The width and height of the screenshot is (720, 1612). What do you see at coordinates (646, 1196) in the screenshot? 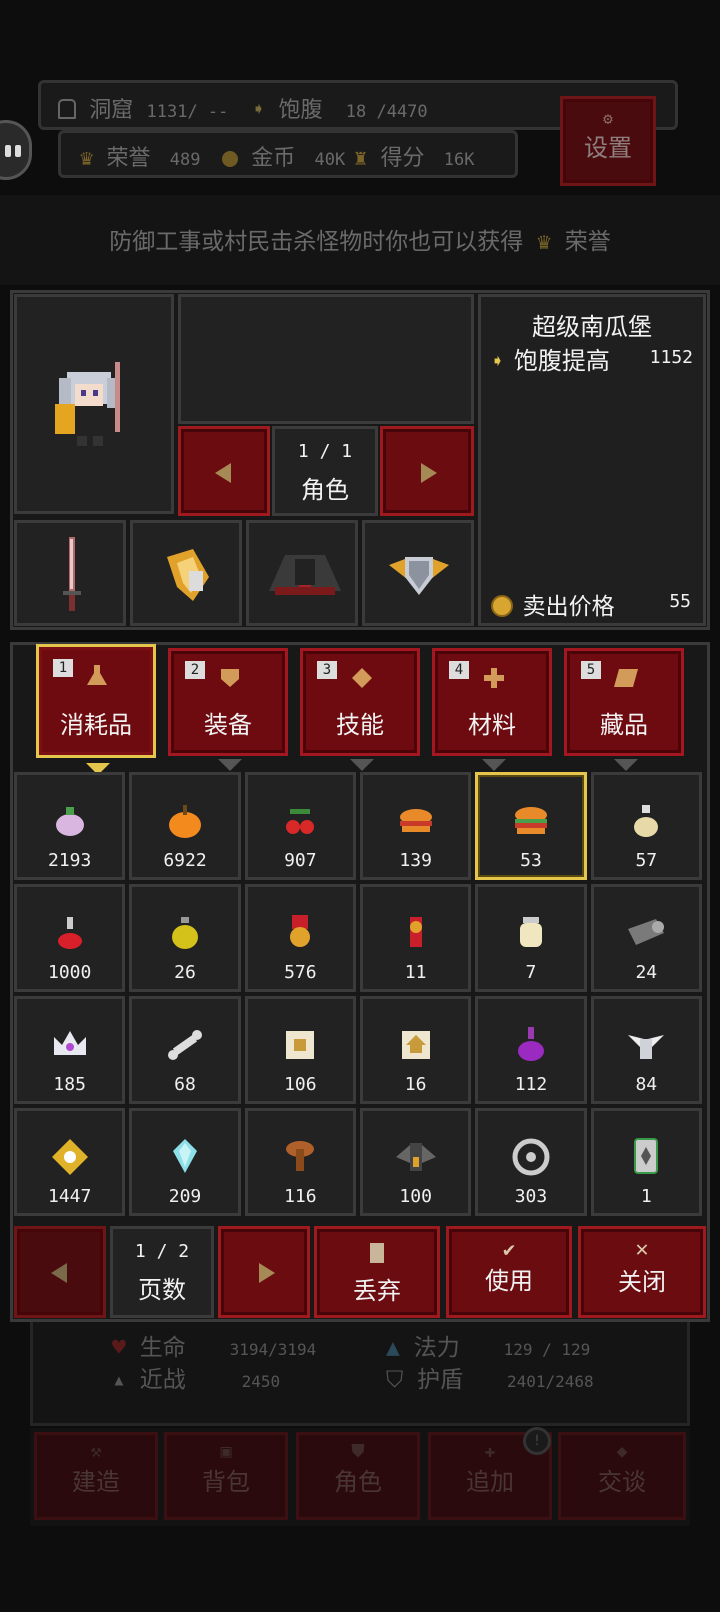
I see `item-count: 1` at bounding box center [646, 1196].